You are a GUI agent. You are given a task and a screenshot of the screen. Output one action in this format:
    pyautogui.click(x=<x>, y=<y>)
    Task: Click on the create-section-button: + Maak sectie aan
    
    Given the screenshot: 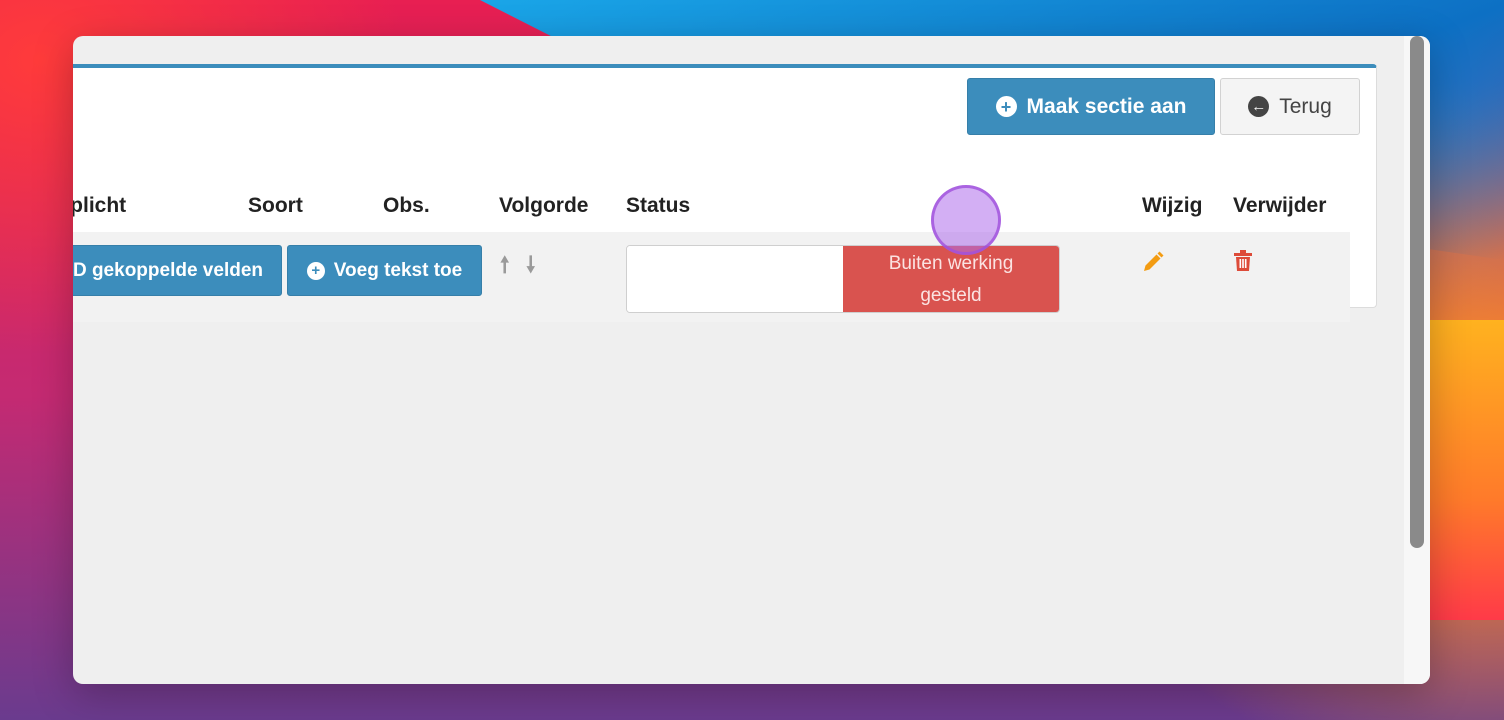 What is the action you would take?
    pyautogui.click(x=1091, y=106)
    